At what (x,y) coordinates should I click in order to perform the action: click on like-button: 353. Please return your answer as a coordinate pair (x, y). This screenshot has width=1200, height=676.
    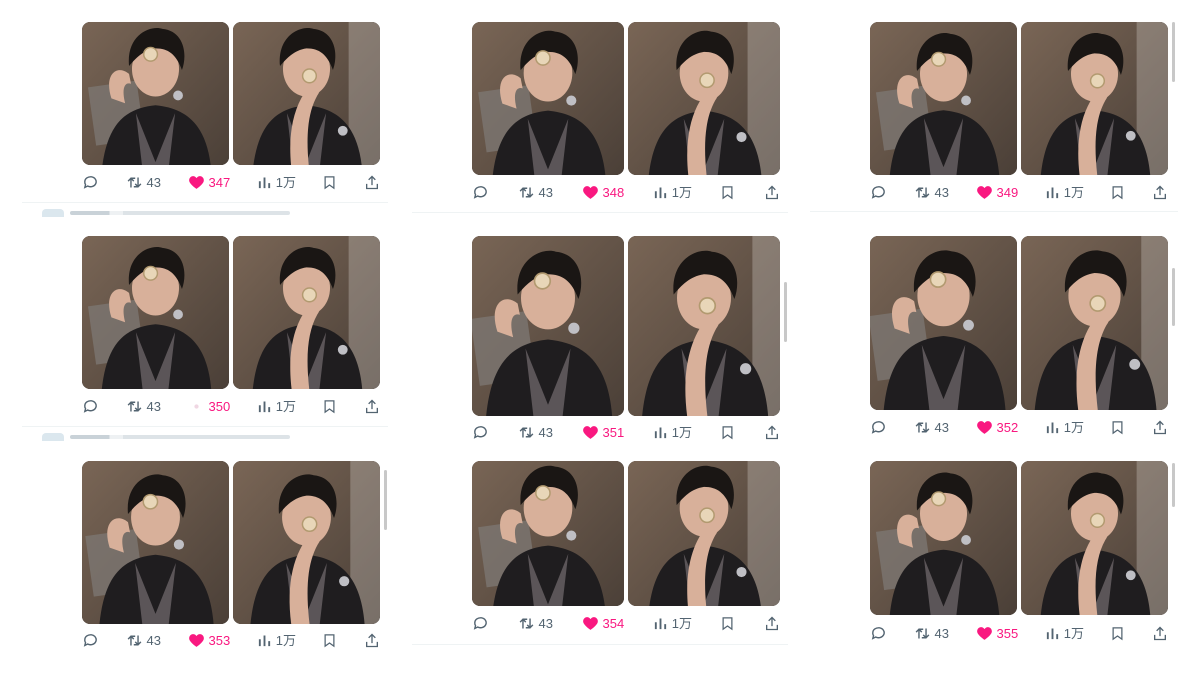
    Looking at the image, I should click on (209, 640).